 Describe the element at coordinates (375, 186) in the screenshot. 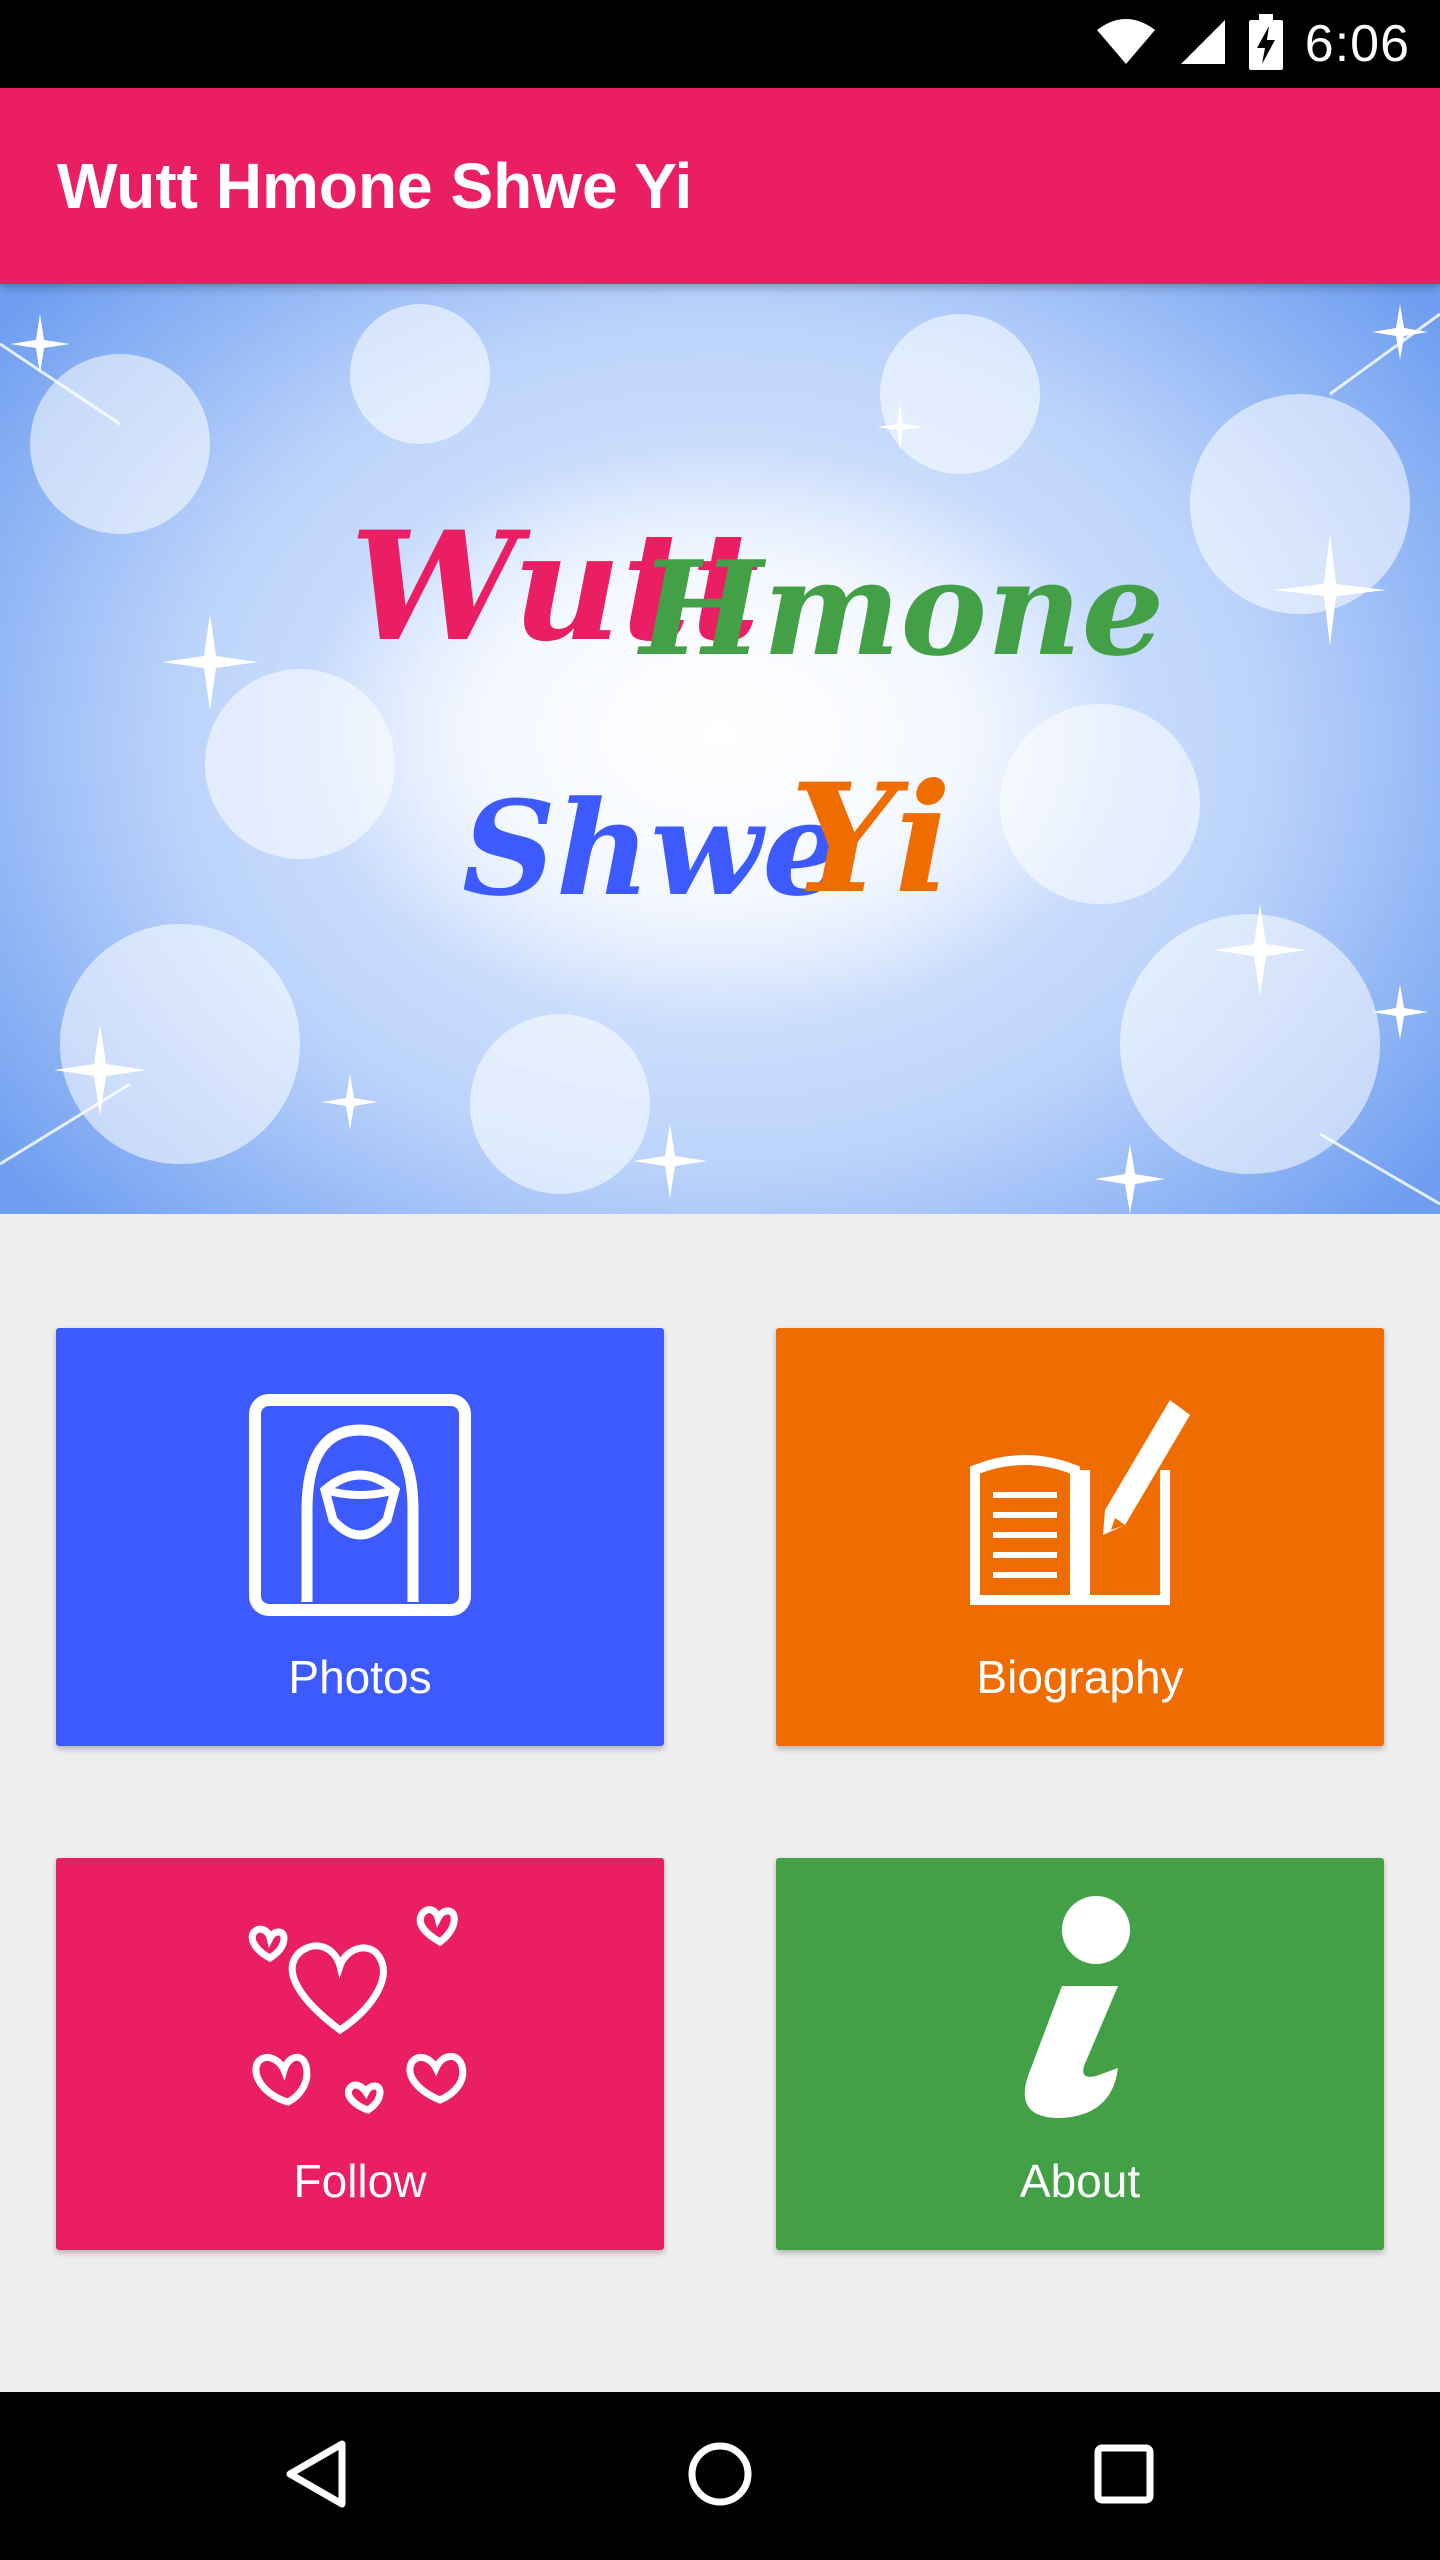

I see `app-title: Wutt Hmone Shwe Yi` at that location.